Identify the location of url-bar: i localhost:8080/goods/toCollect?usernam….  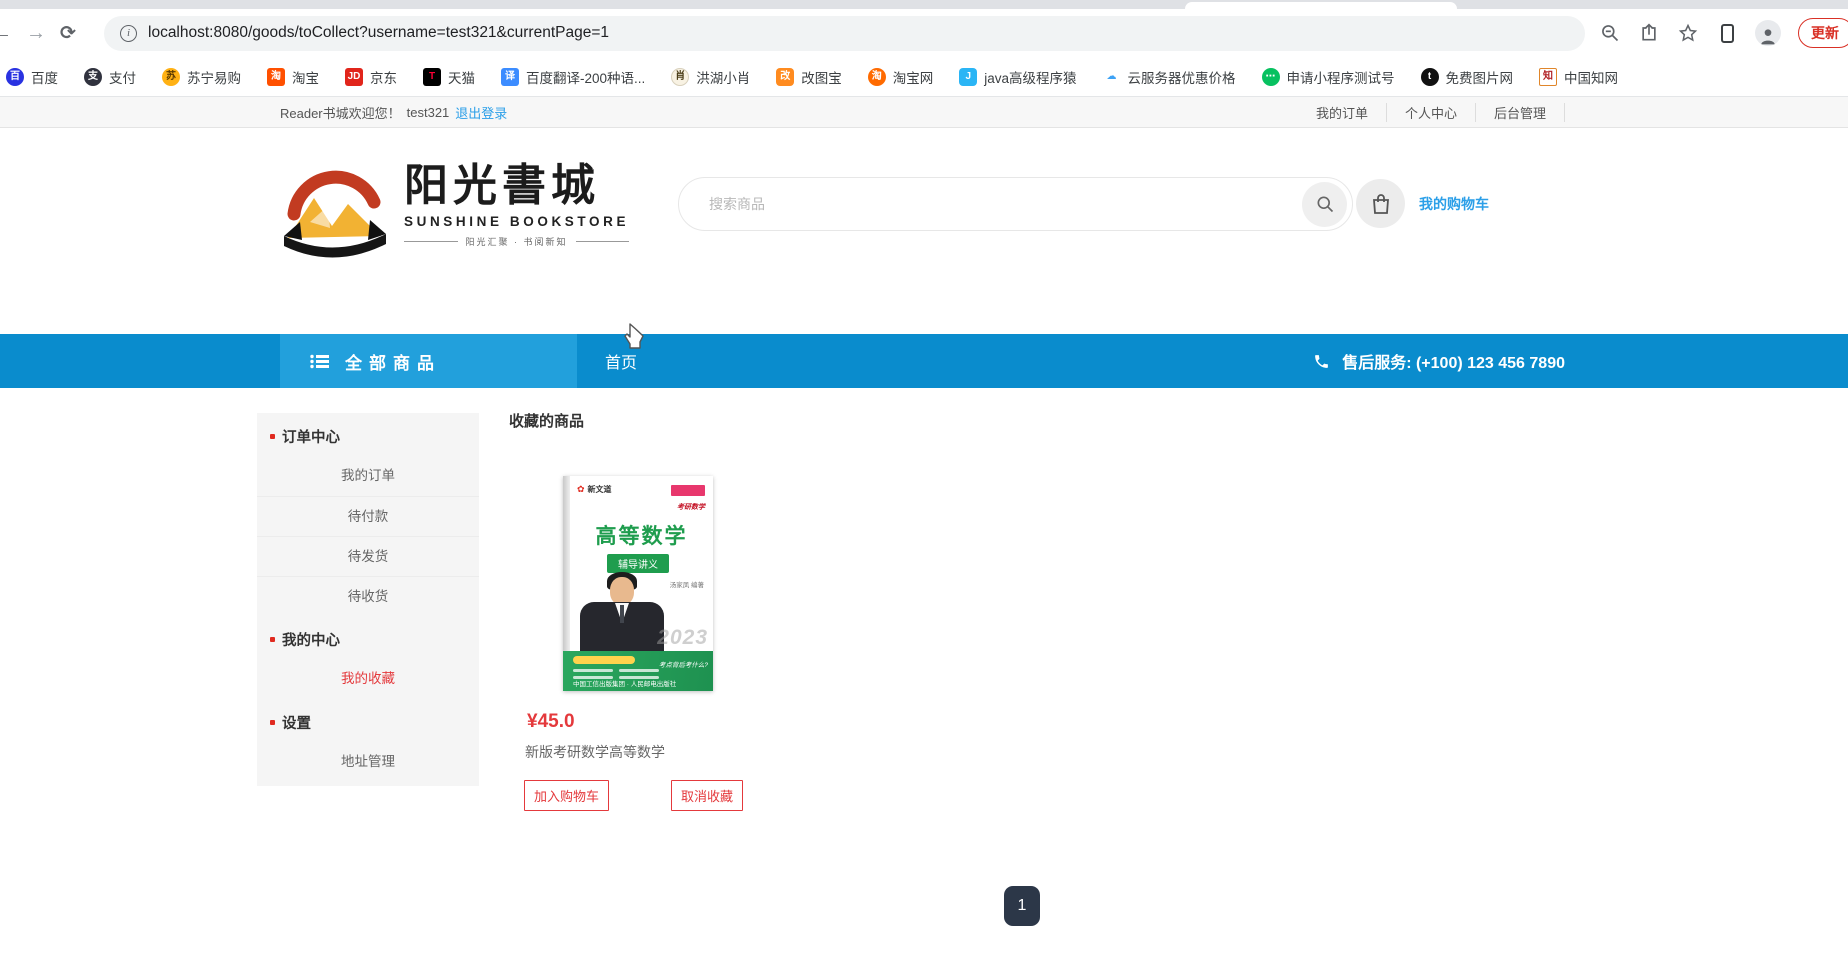
(844, 33).